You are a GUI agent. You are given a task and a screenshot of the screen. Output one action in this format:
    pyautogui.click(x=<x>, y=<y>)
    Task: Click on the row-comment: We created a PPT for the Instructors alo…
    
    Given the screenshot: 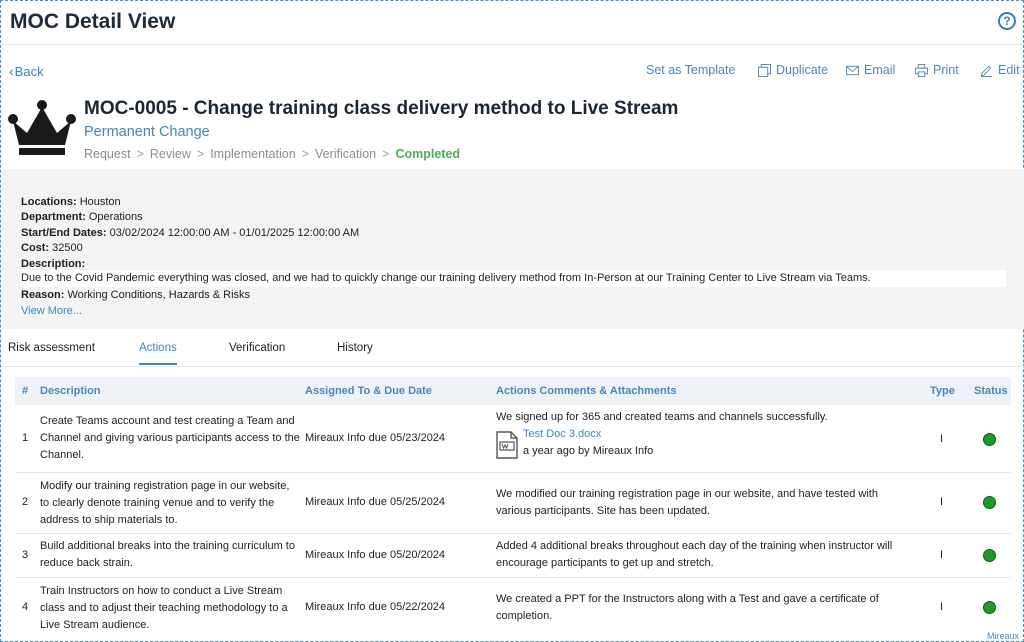 What is the action you would take?
    pyautogui.click(x=687, y=608)
    